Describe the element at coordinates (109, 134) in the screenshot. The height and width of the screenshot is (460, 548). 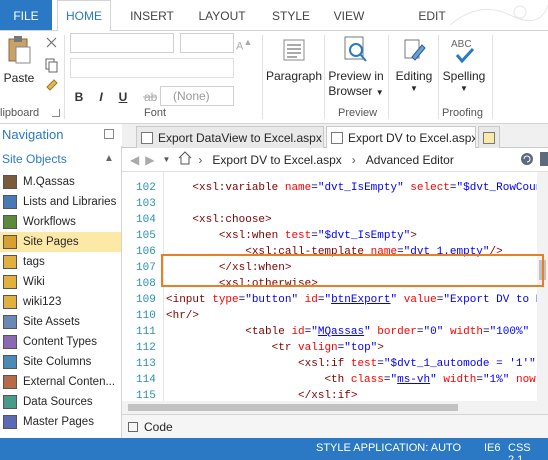
I see `pin-icon` at that location.